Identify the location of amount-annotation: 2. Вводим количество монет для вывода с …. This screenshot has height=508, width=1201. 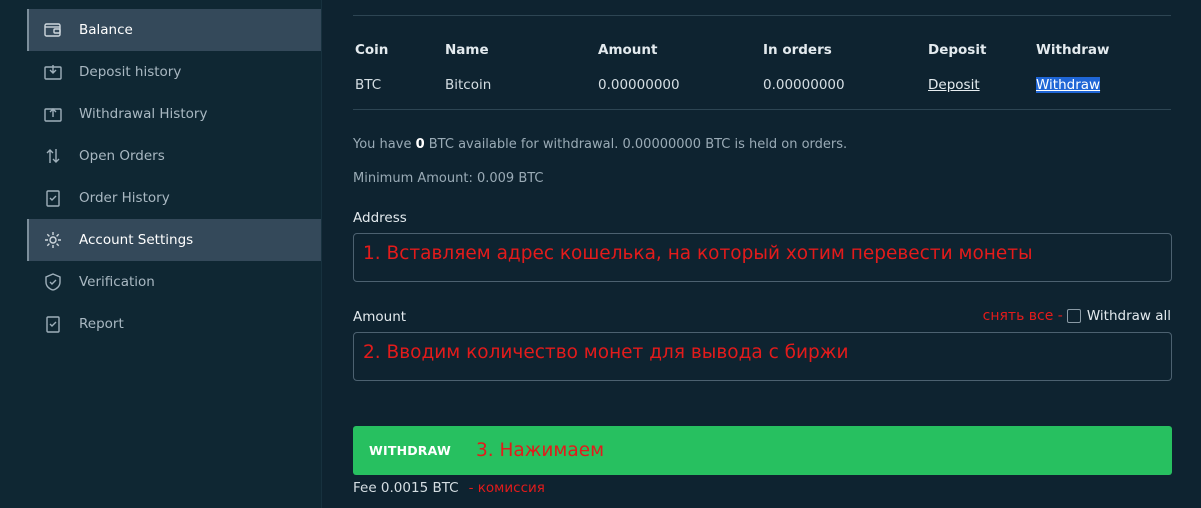
(606, 352).